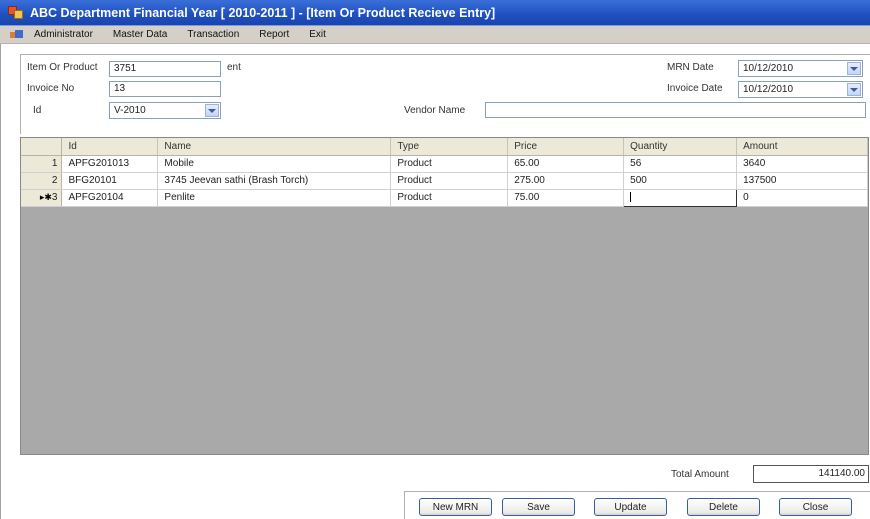 The image size is (870, 519). I want to click on vendor-name-label: Vendor Name, so click(435, 110).